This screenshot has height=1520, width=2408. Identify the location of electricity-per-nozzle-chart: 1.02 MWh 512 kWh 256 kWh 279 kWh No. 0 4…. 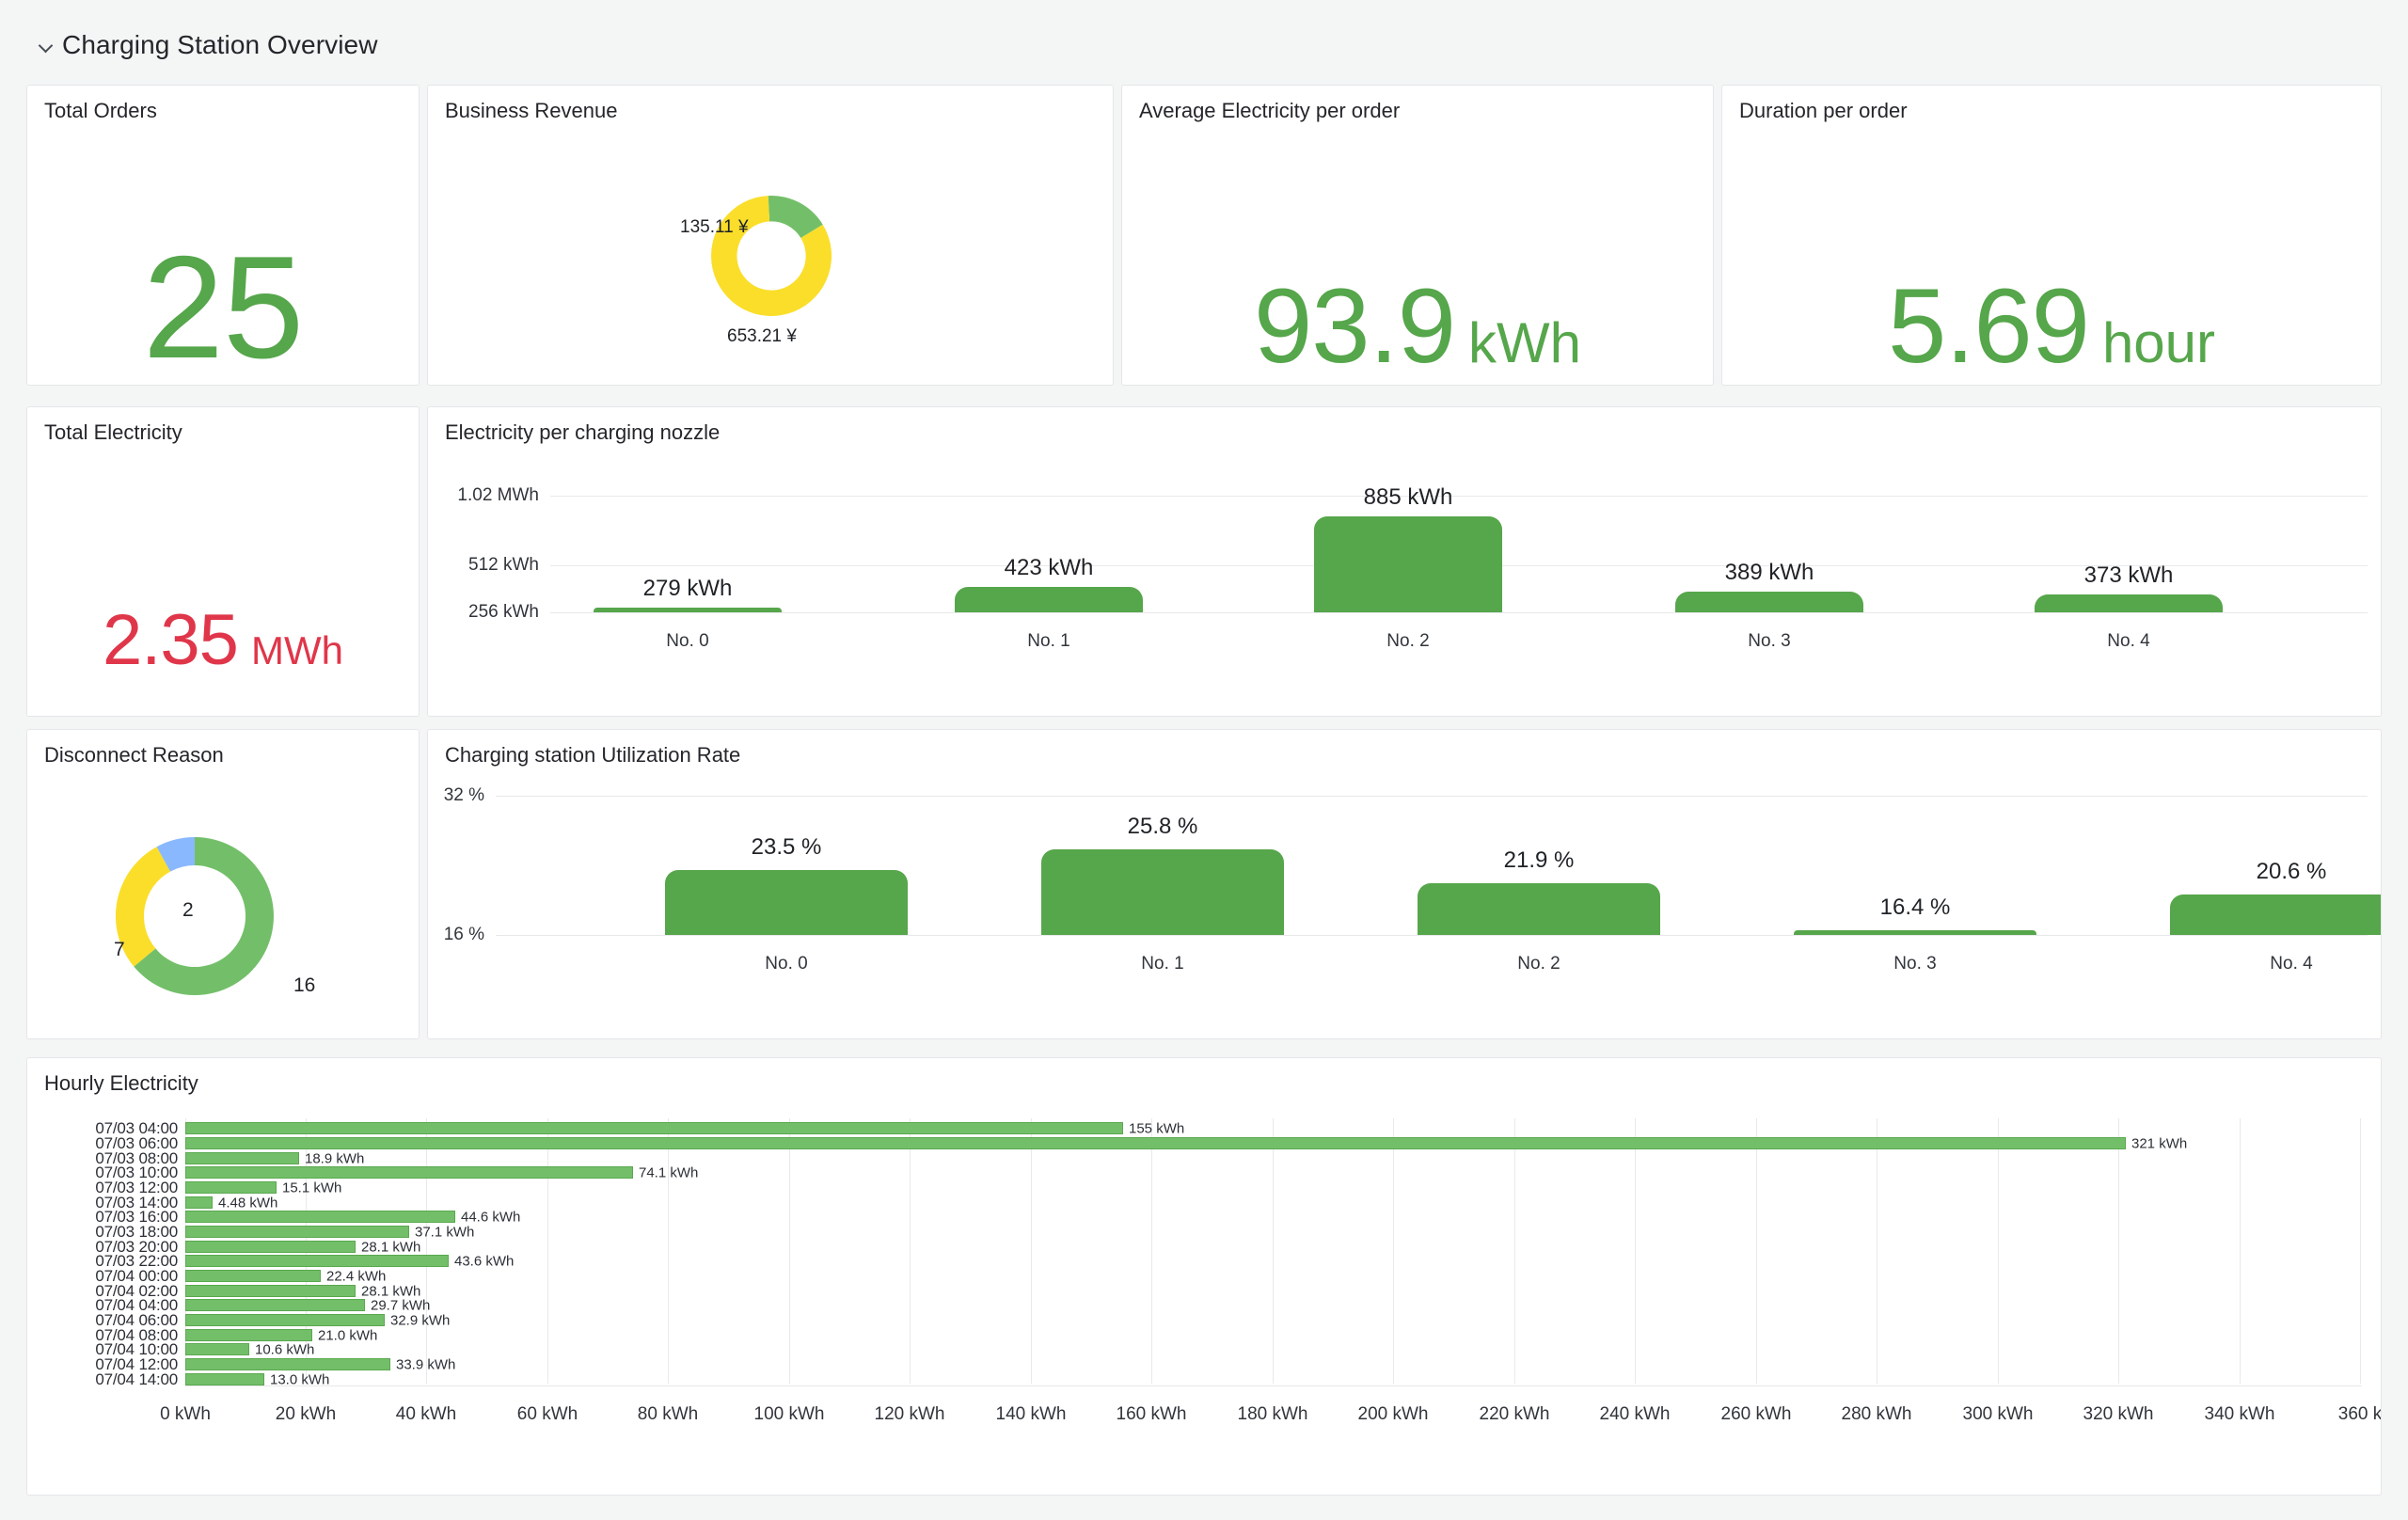
(1405, 588).